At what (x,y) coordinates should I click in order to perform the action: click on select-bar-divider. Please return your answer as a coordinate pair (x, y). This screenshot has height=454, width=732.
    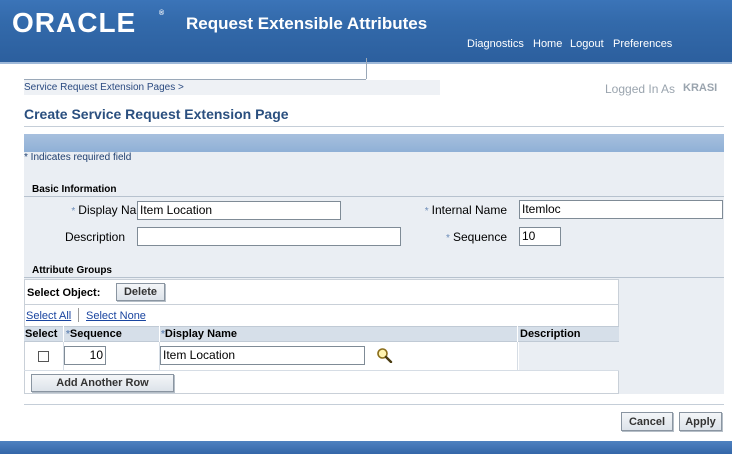
    Looking at the image, I should click on (321, 304).